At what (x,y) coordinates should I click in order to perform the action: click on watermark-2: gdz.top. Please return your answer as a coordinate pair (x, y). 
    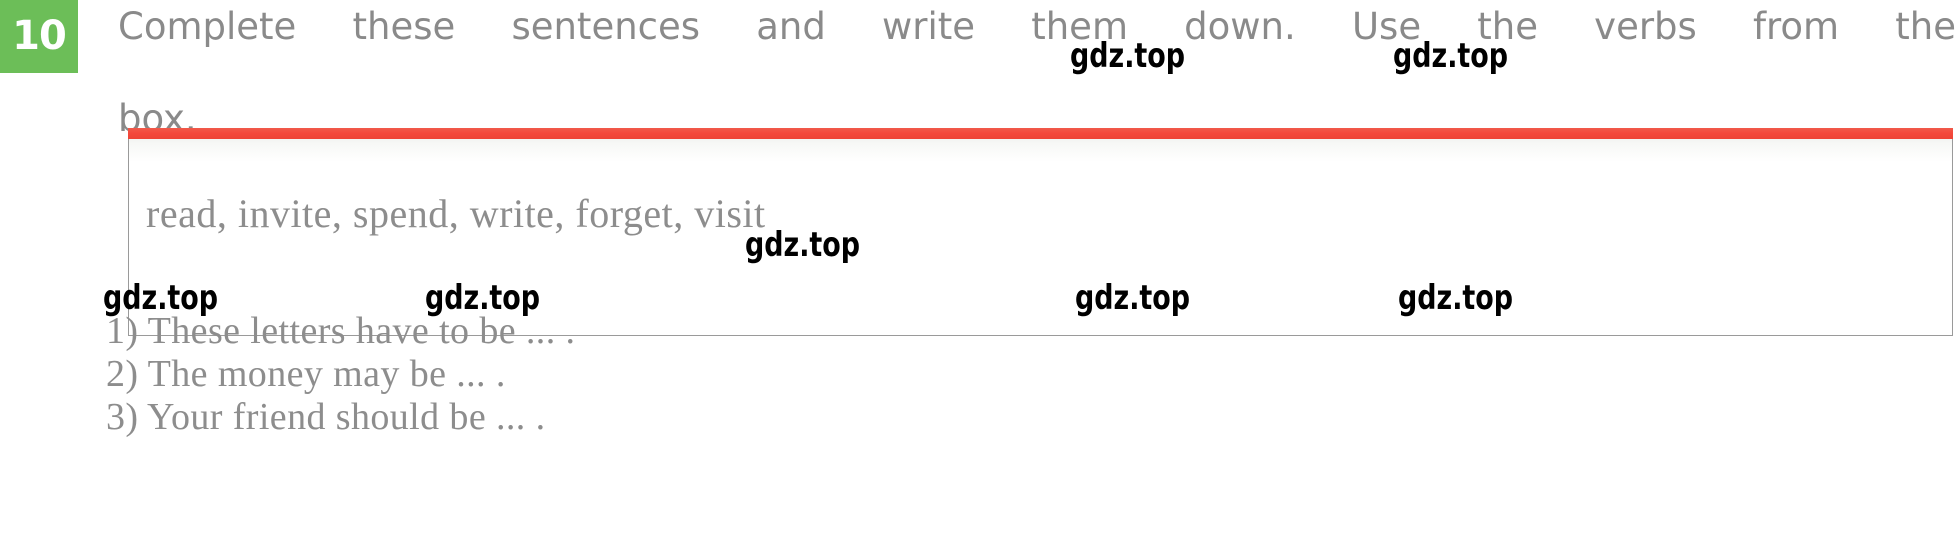
    Looking at the image, I should click on (1451, 56).